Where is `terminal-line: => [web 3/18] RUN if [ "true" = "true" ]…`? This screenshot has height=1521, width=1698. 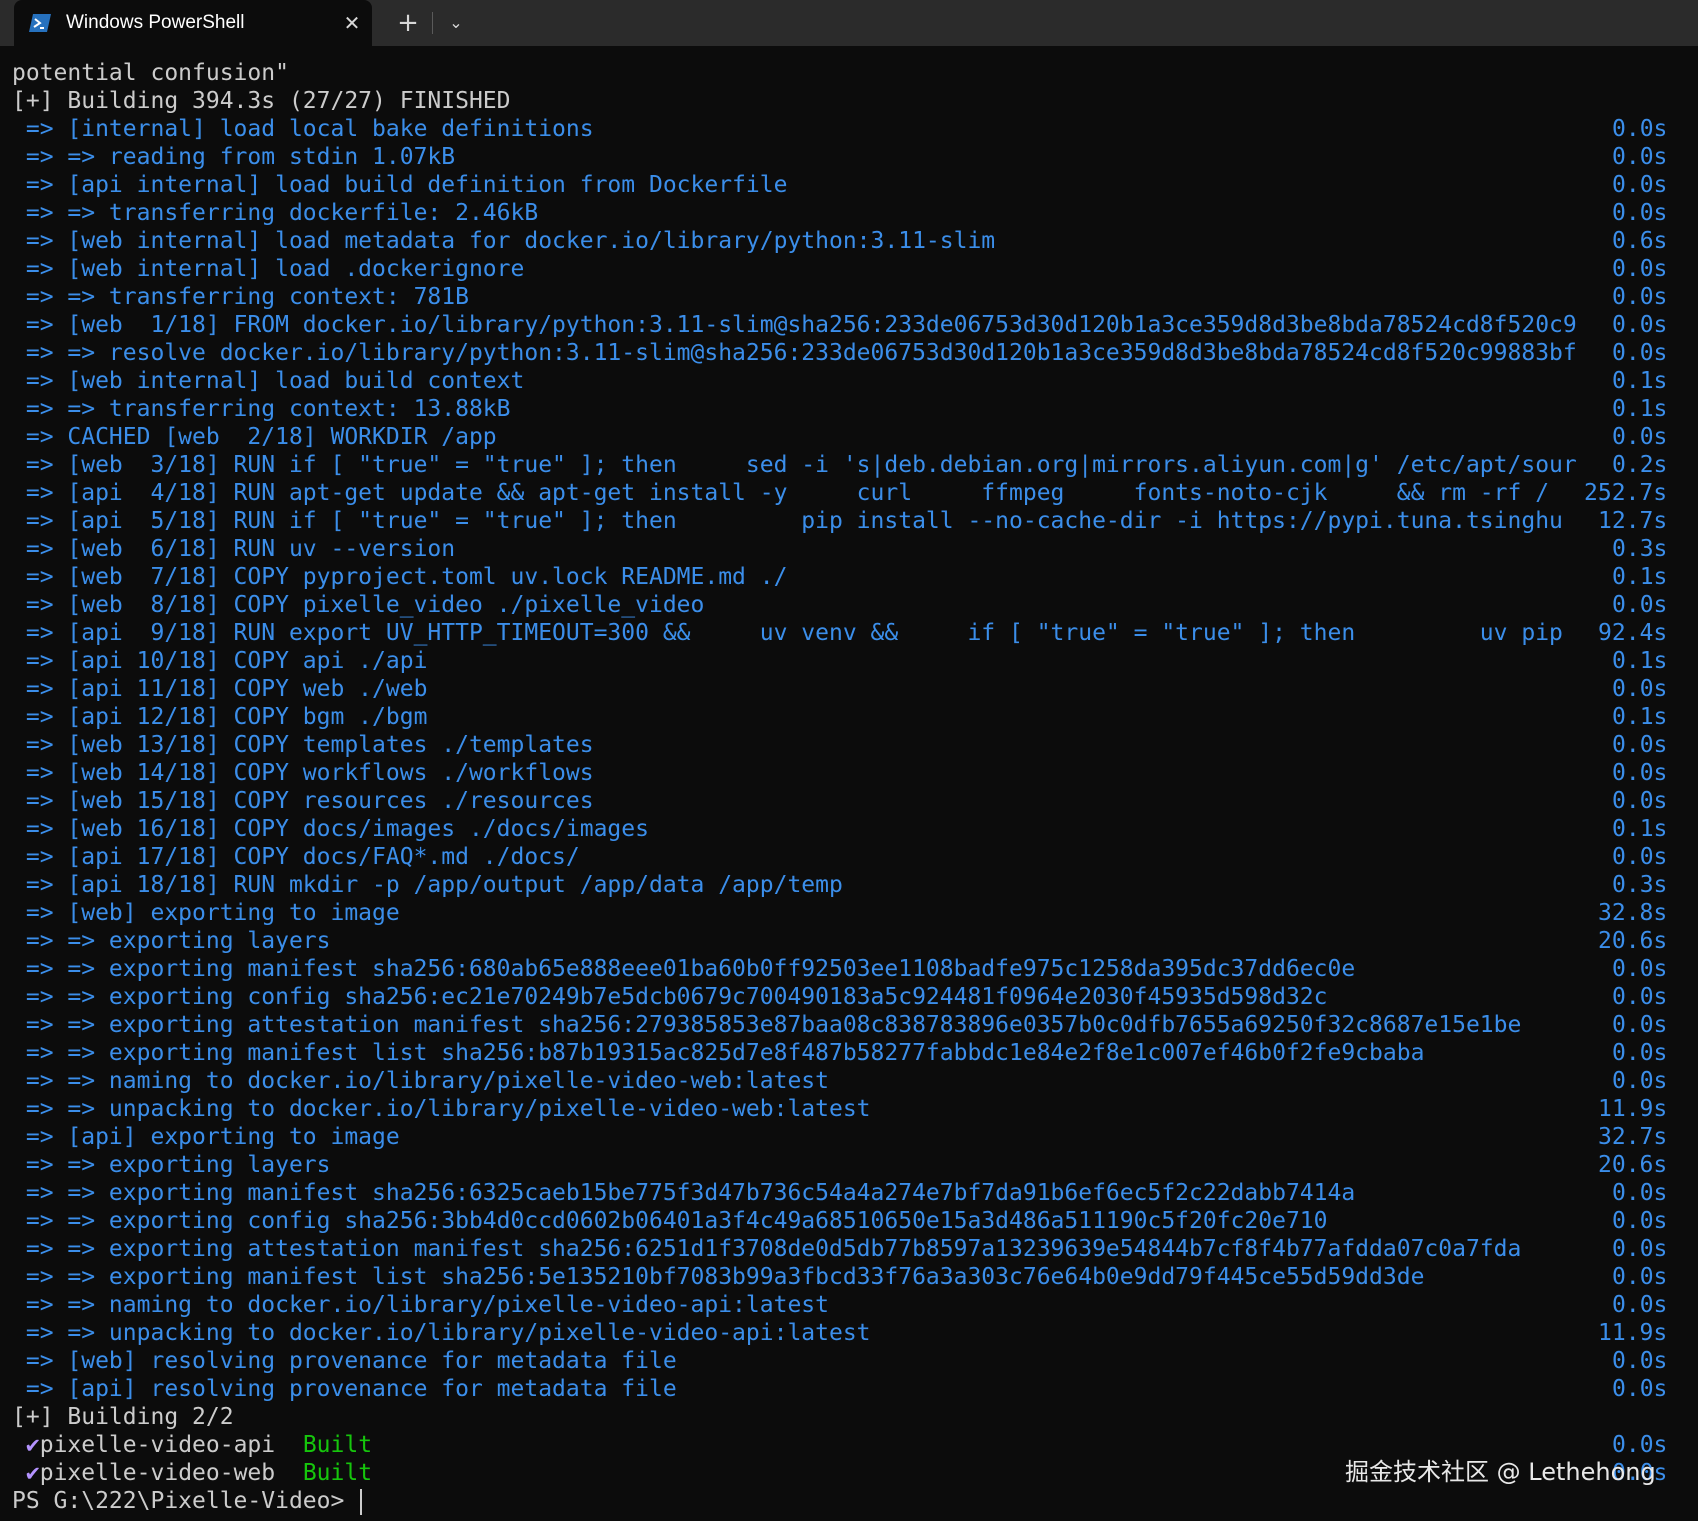 terminal-line: => [web 3/18] RUN if [ "true" = "true" ]… is located at coordinates (852, 465).